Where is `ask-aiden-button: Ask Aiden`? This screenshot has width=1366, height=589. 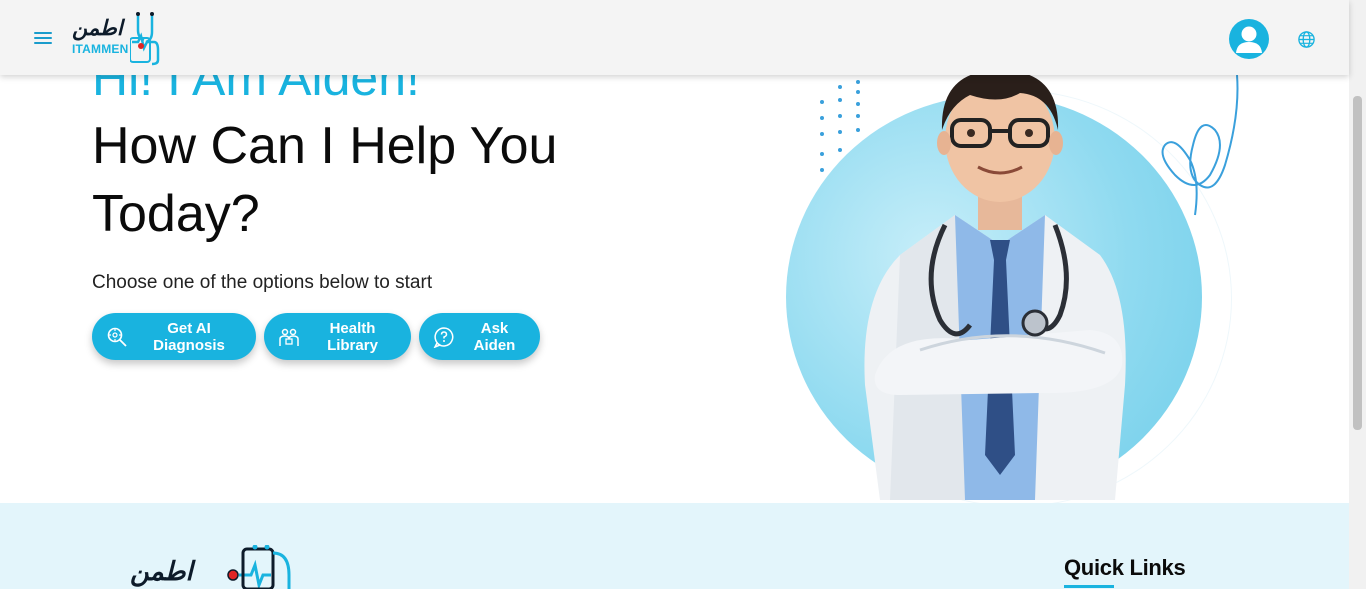
ask-aiden-button: Ask Aiden is located at coordinates (479, 336).